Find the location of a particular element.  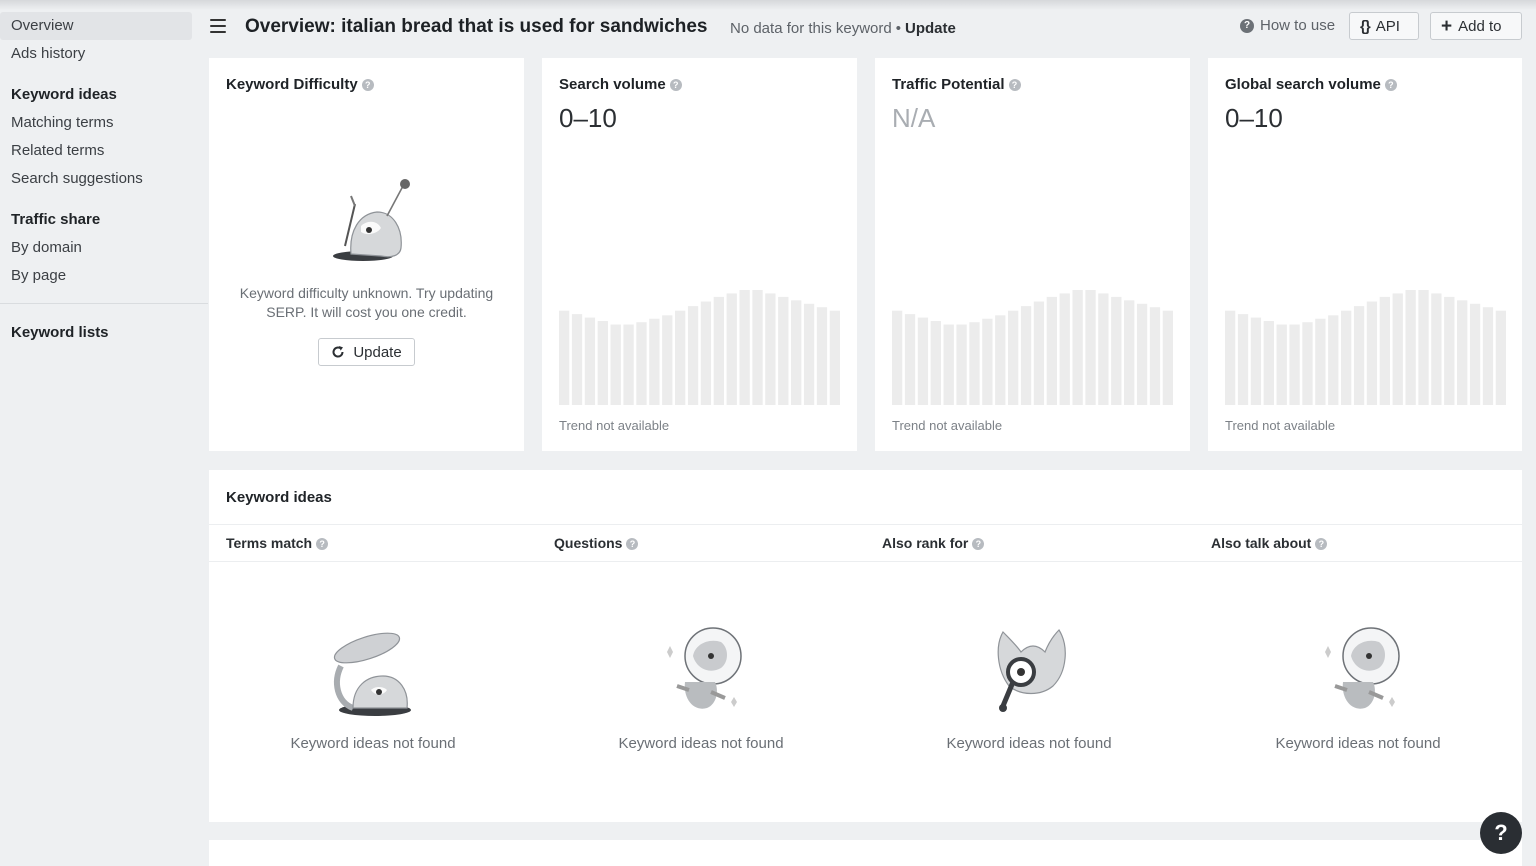

sidebar-item-search-suggestions: Search suggestions is located at coordinates (96, 179).